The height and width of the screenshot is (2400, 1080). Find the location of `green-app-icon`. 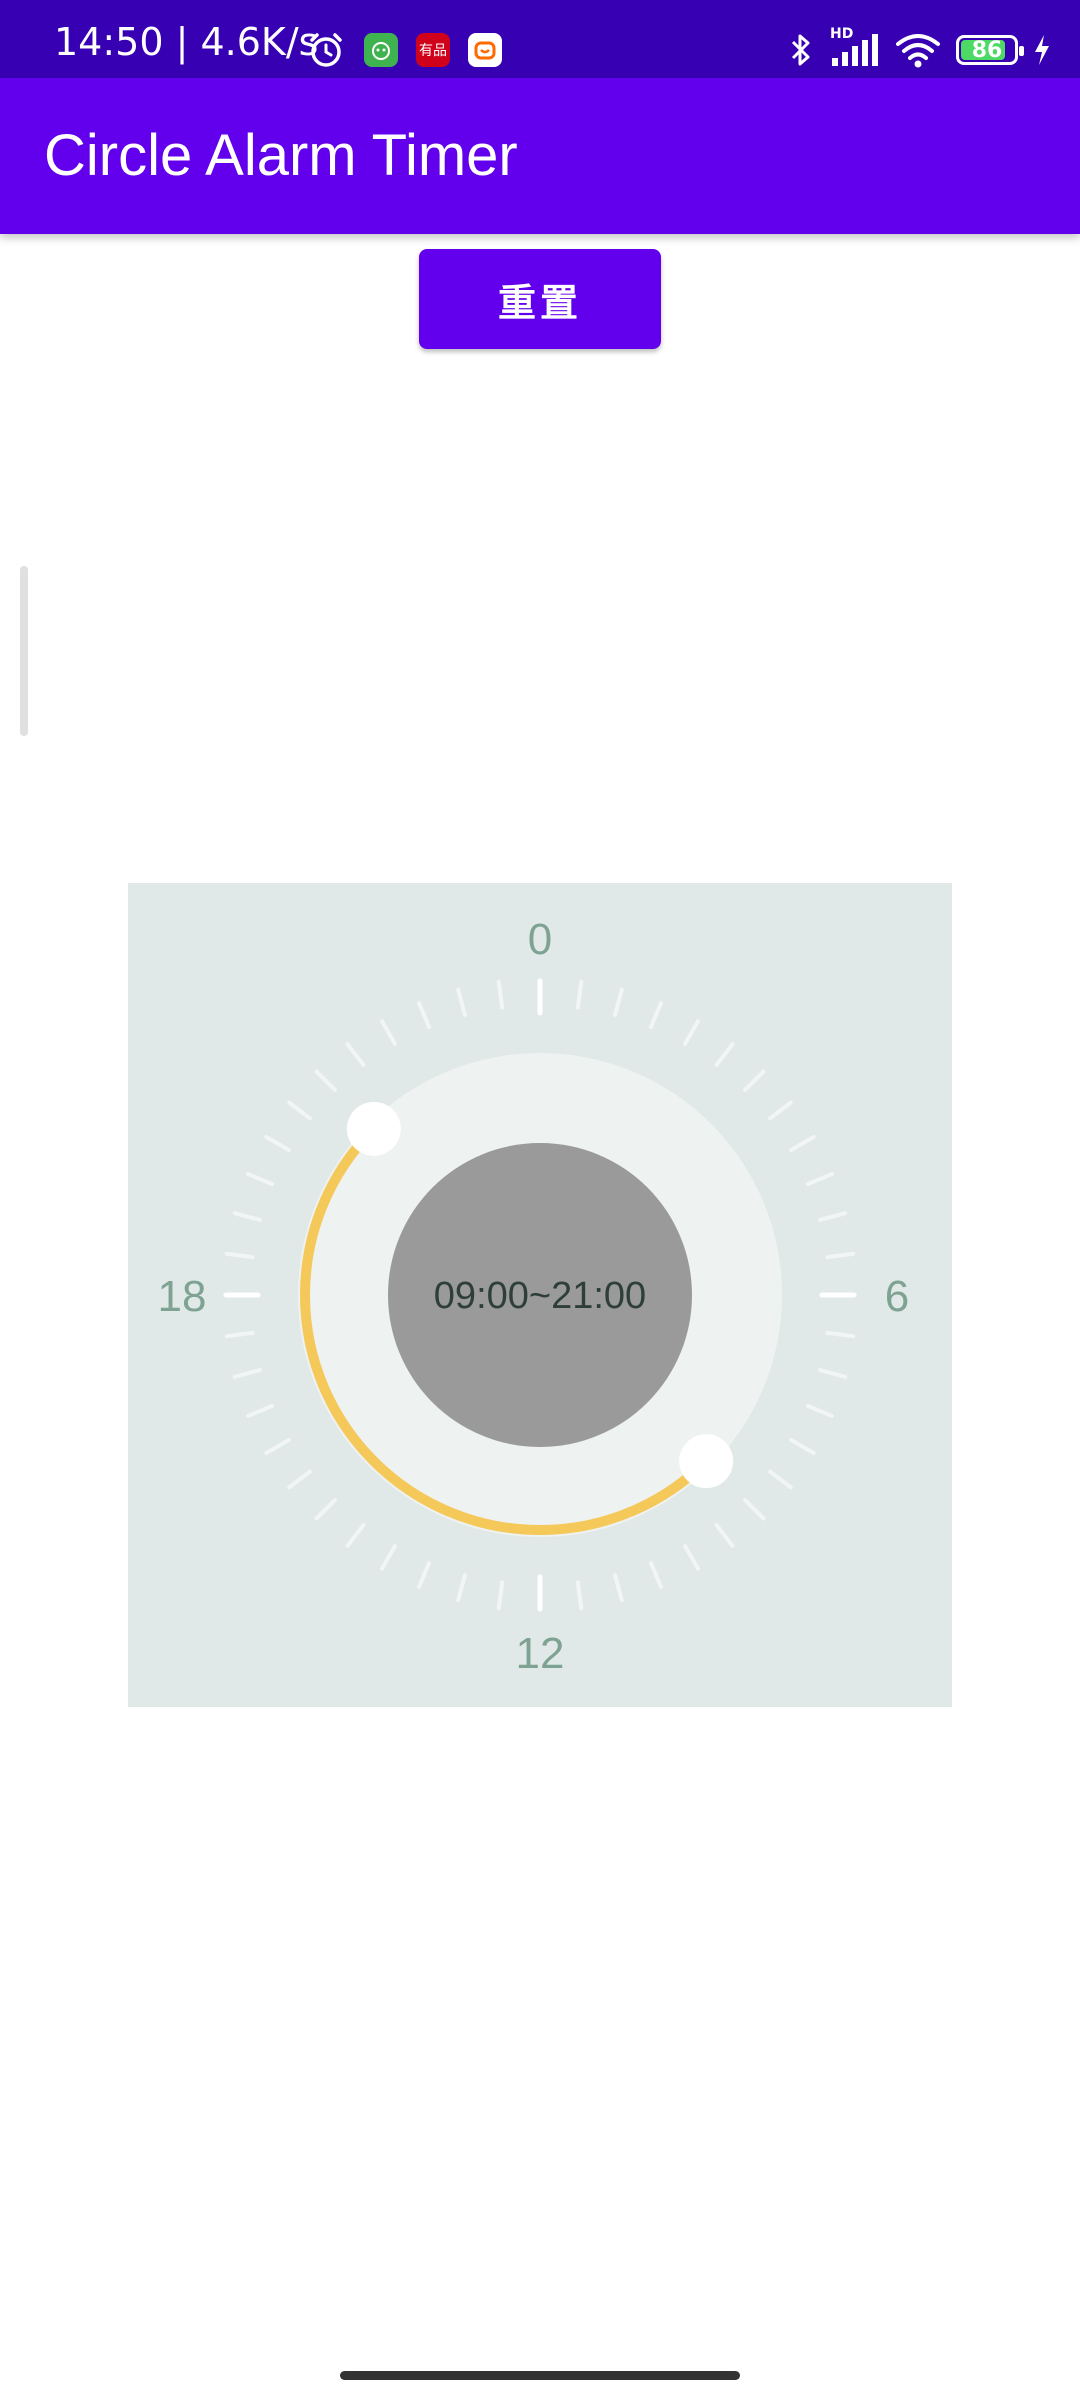

green-app-icon is located at coordinates (381, 50).